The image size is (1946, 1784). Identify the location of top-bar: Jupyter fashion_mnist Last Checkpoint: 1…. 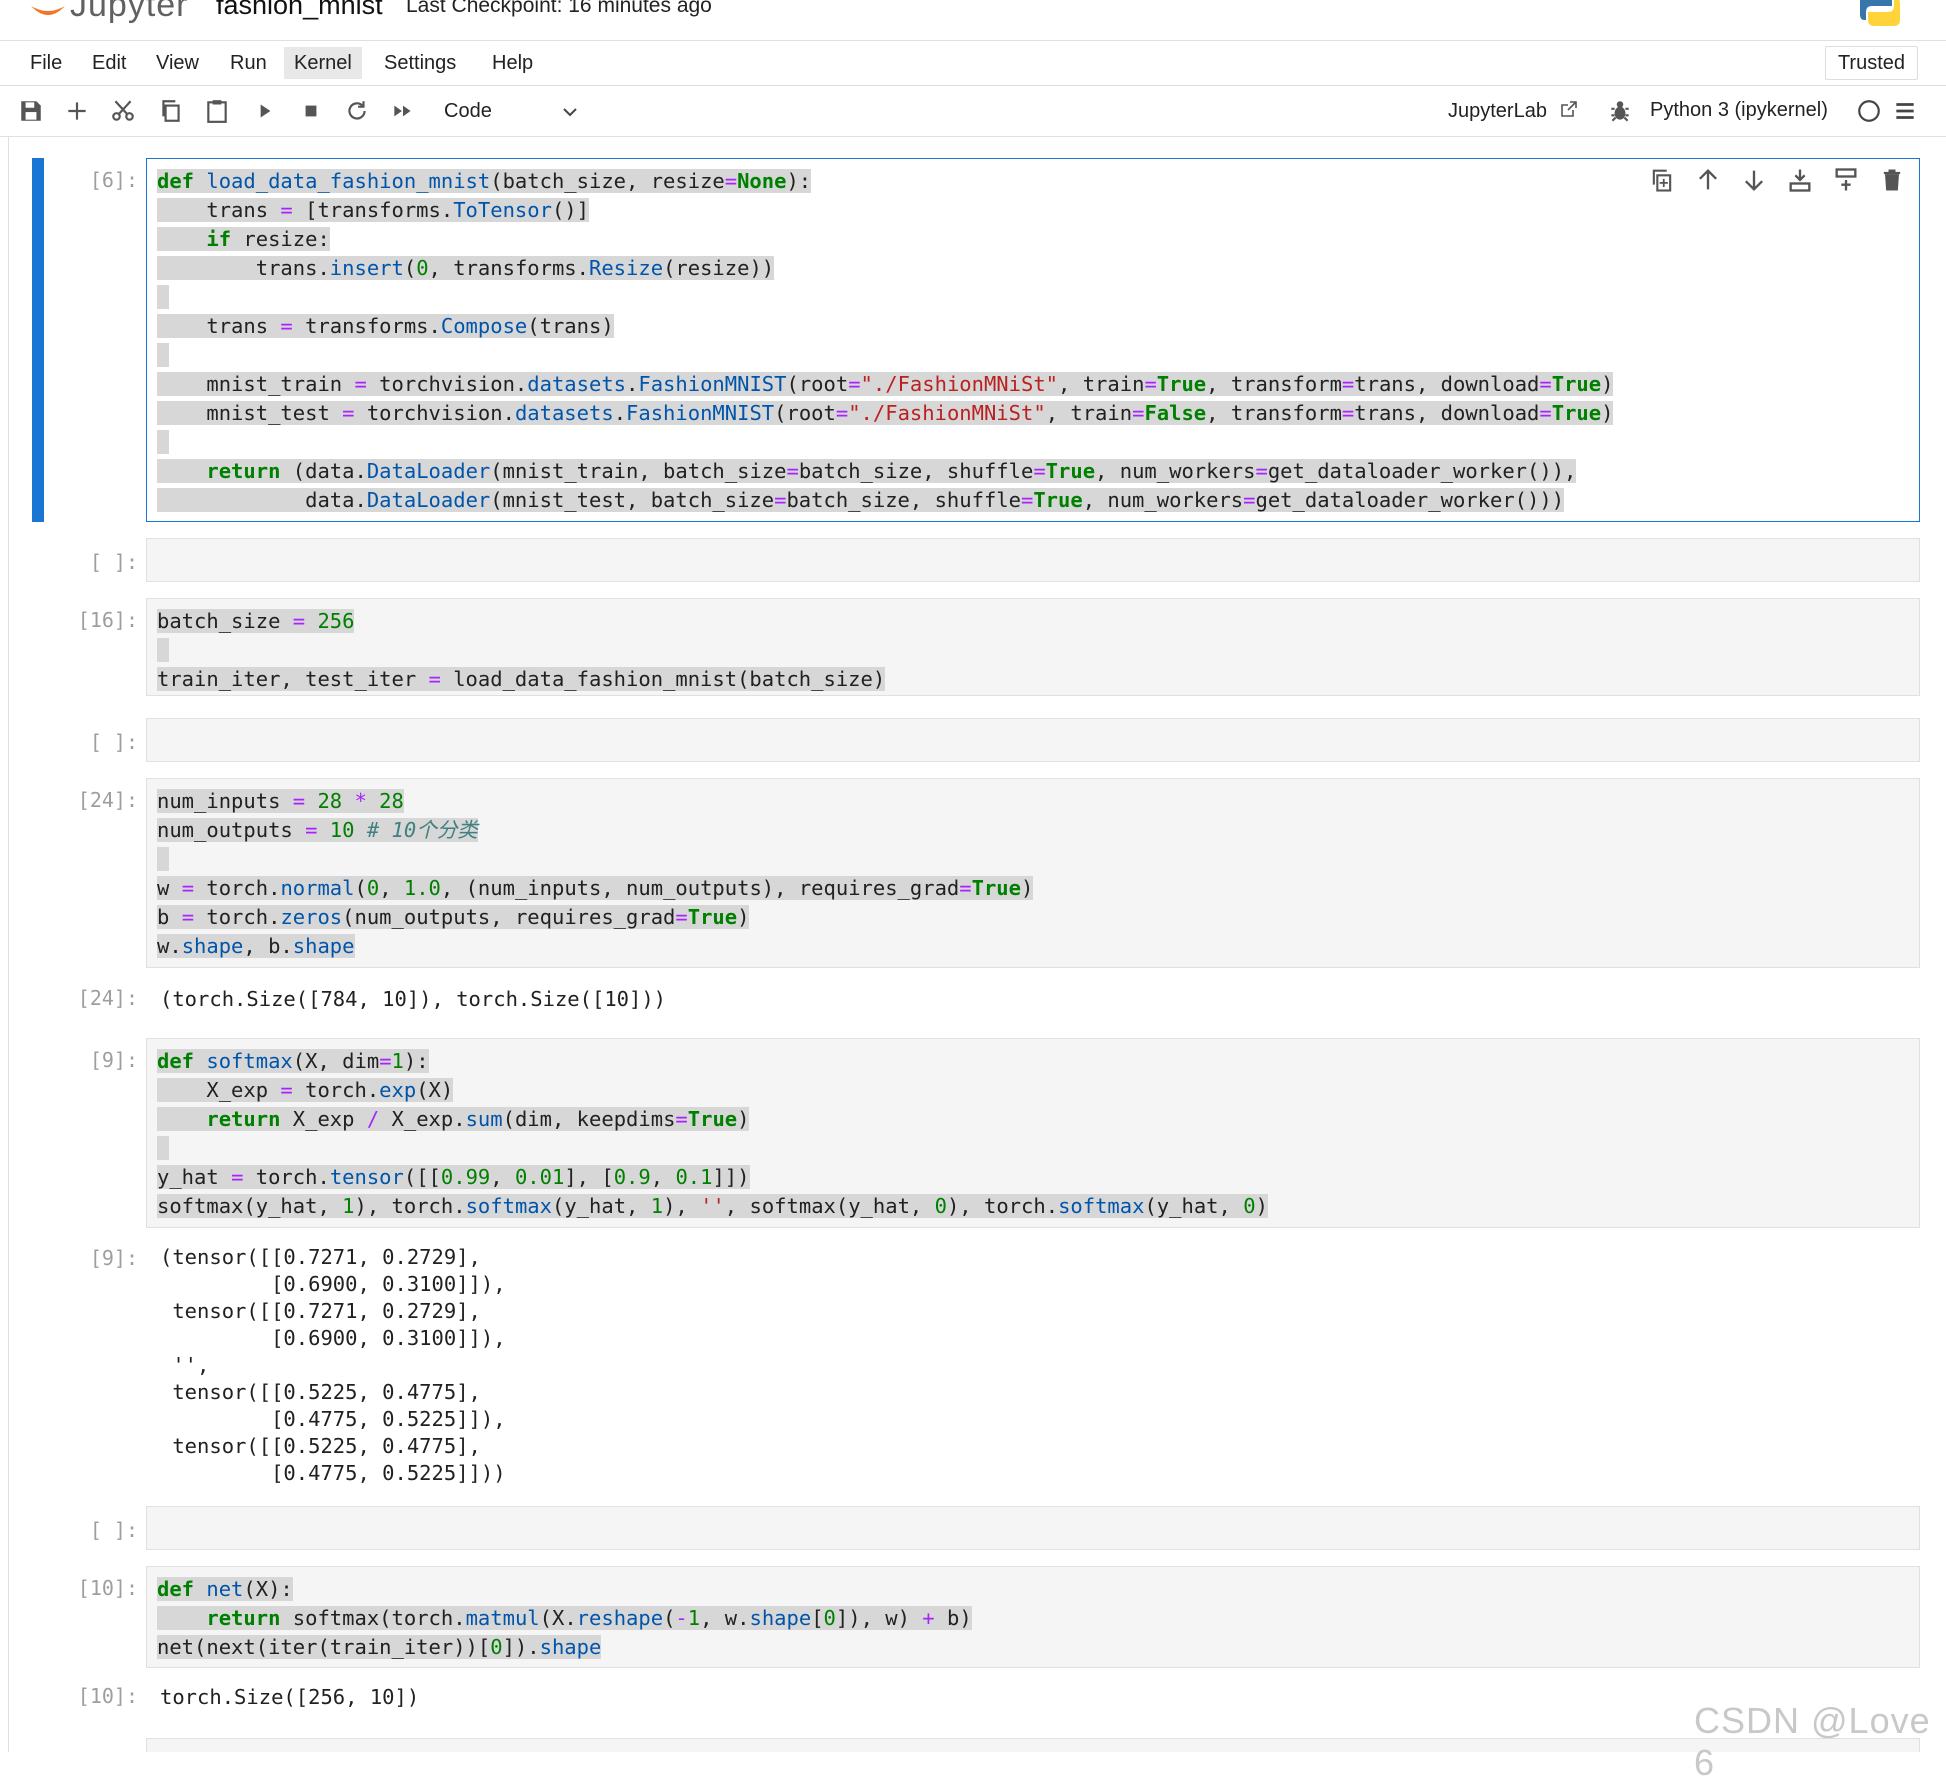
(973, 20).